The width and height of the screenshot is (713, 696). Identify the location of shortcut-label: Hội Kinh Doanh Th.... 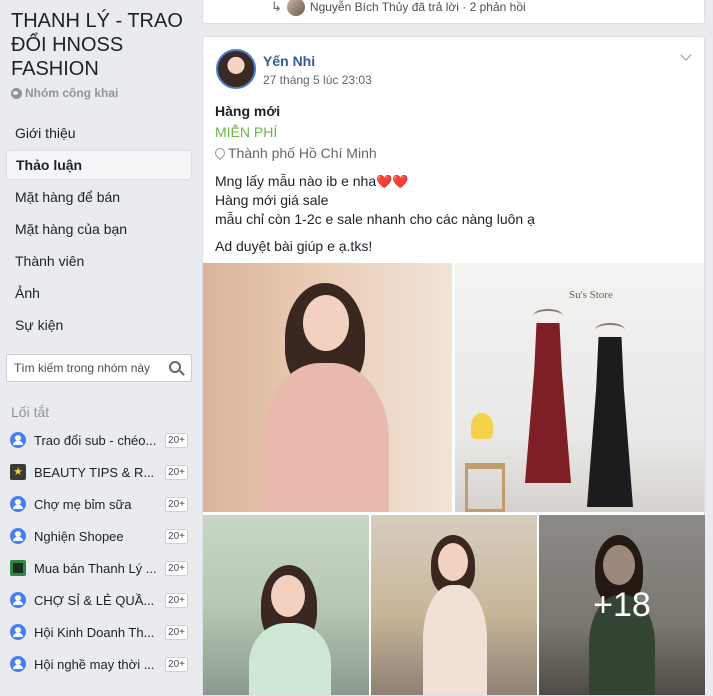
(94, 632).